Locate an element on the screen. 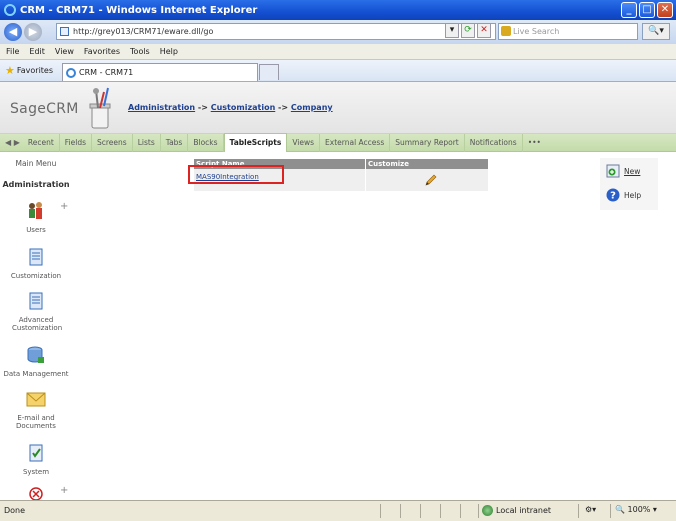  security-zone: Local intranet is located at coordinates (516, 510).